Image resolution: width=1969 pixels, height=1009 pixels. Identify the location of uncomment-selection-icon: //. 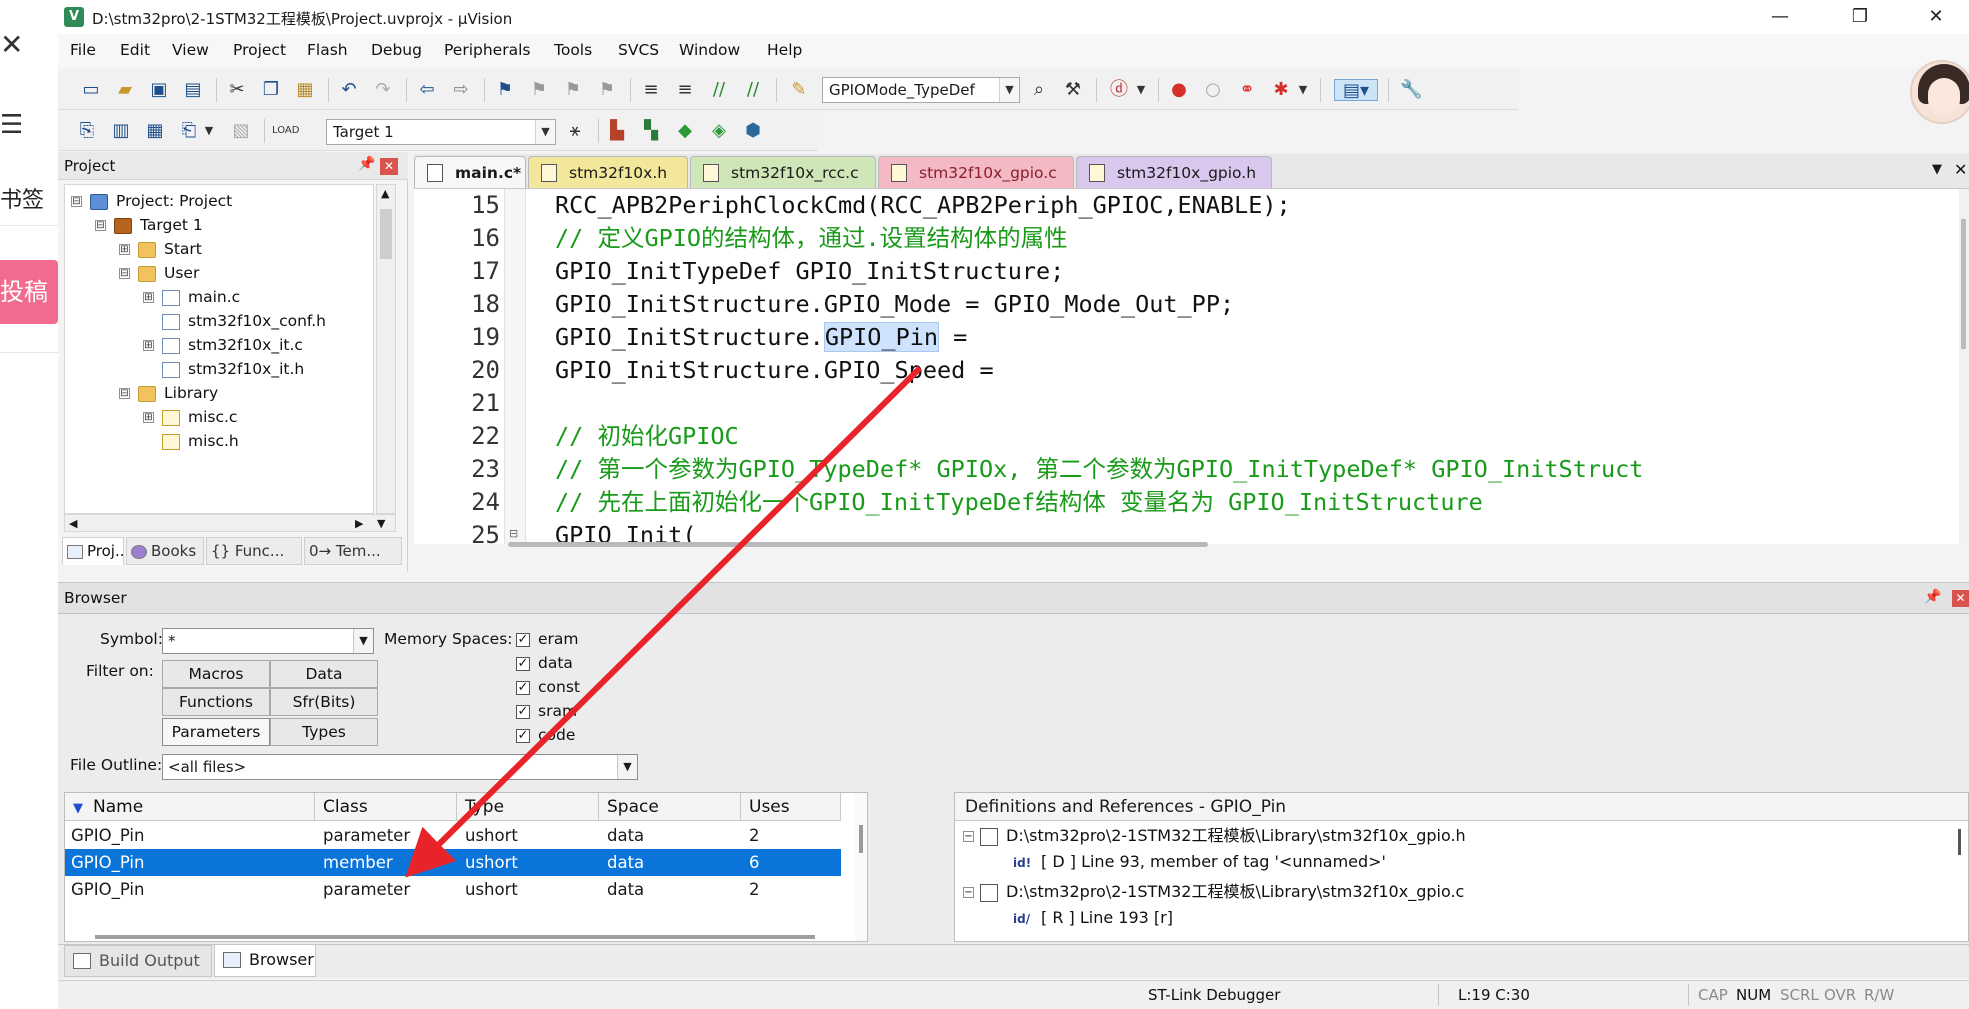
(753, 90).